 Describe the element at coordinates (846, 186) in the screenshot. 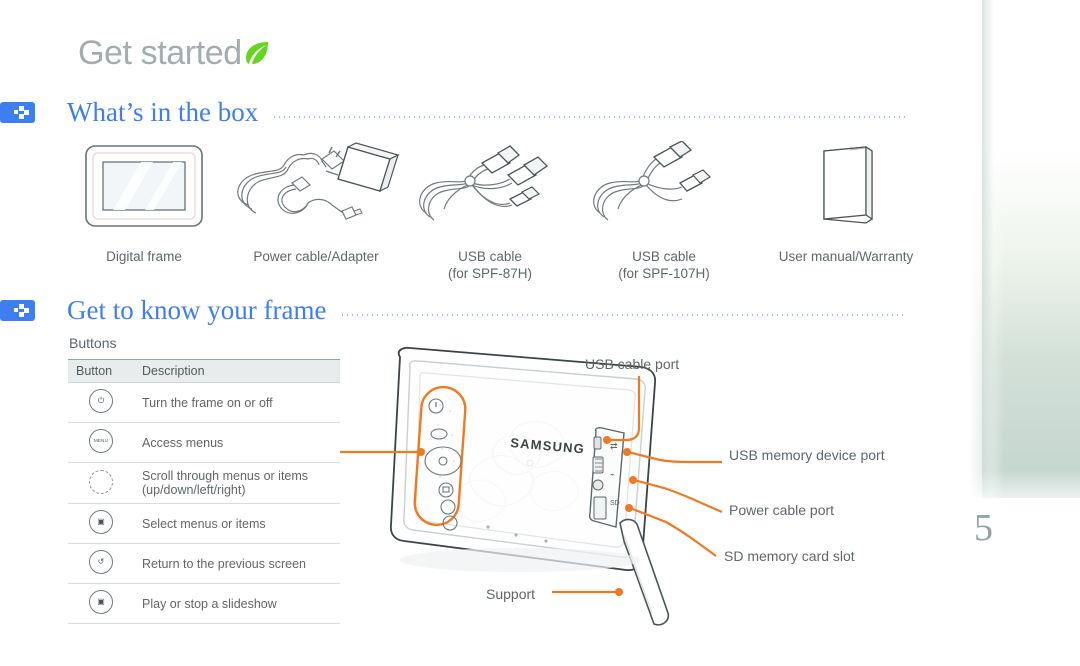

I see `user-manual-icon` at that location.